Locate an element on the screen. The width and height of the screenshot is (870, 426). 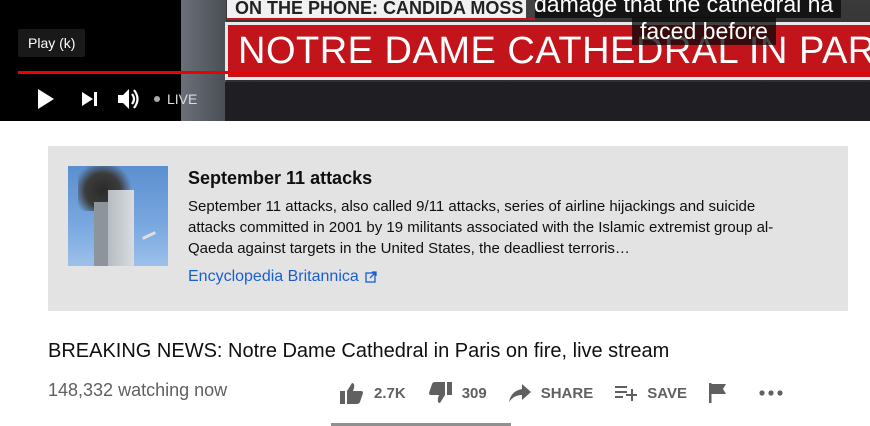
source-link: Encyclopedia Britannica is located at coordinates (282, 277).